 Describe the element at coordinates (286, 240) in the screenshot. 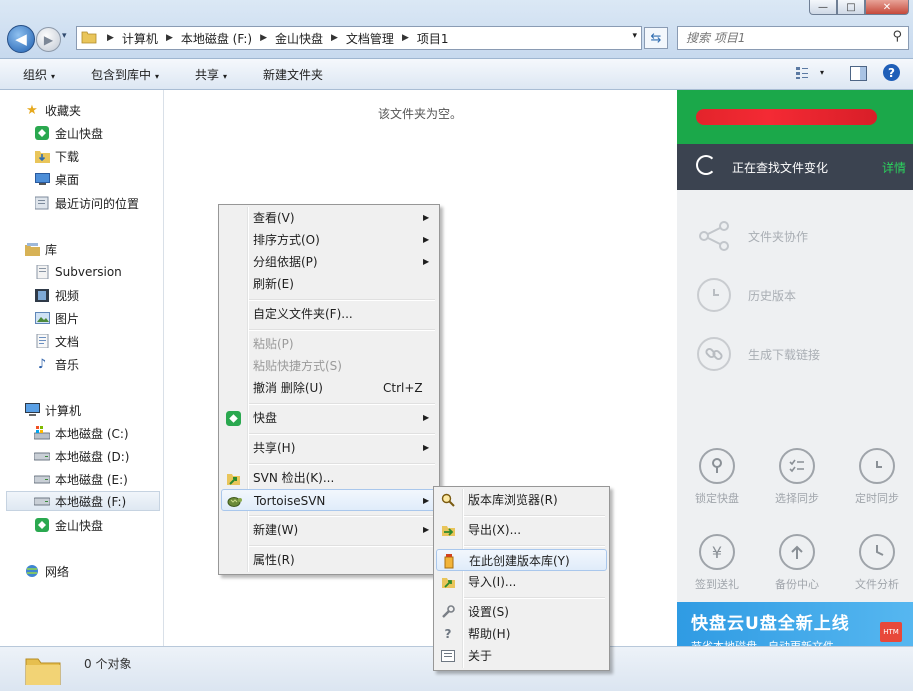

I see `menu-item-label: 排序方式(O)` at that location.